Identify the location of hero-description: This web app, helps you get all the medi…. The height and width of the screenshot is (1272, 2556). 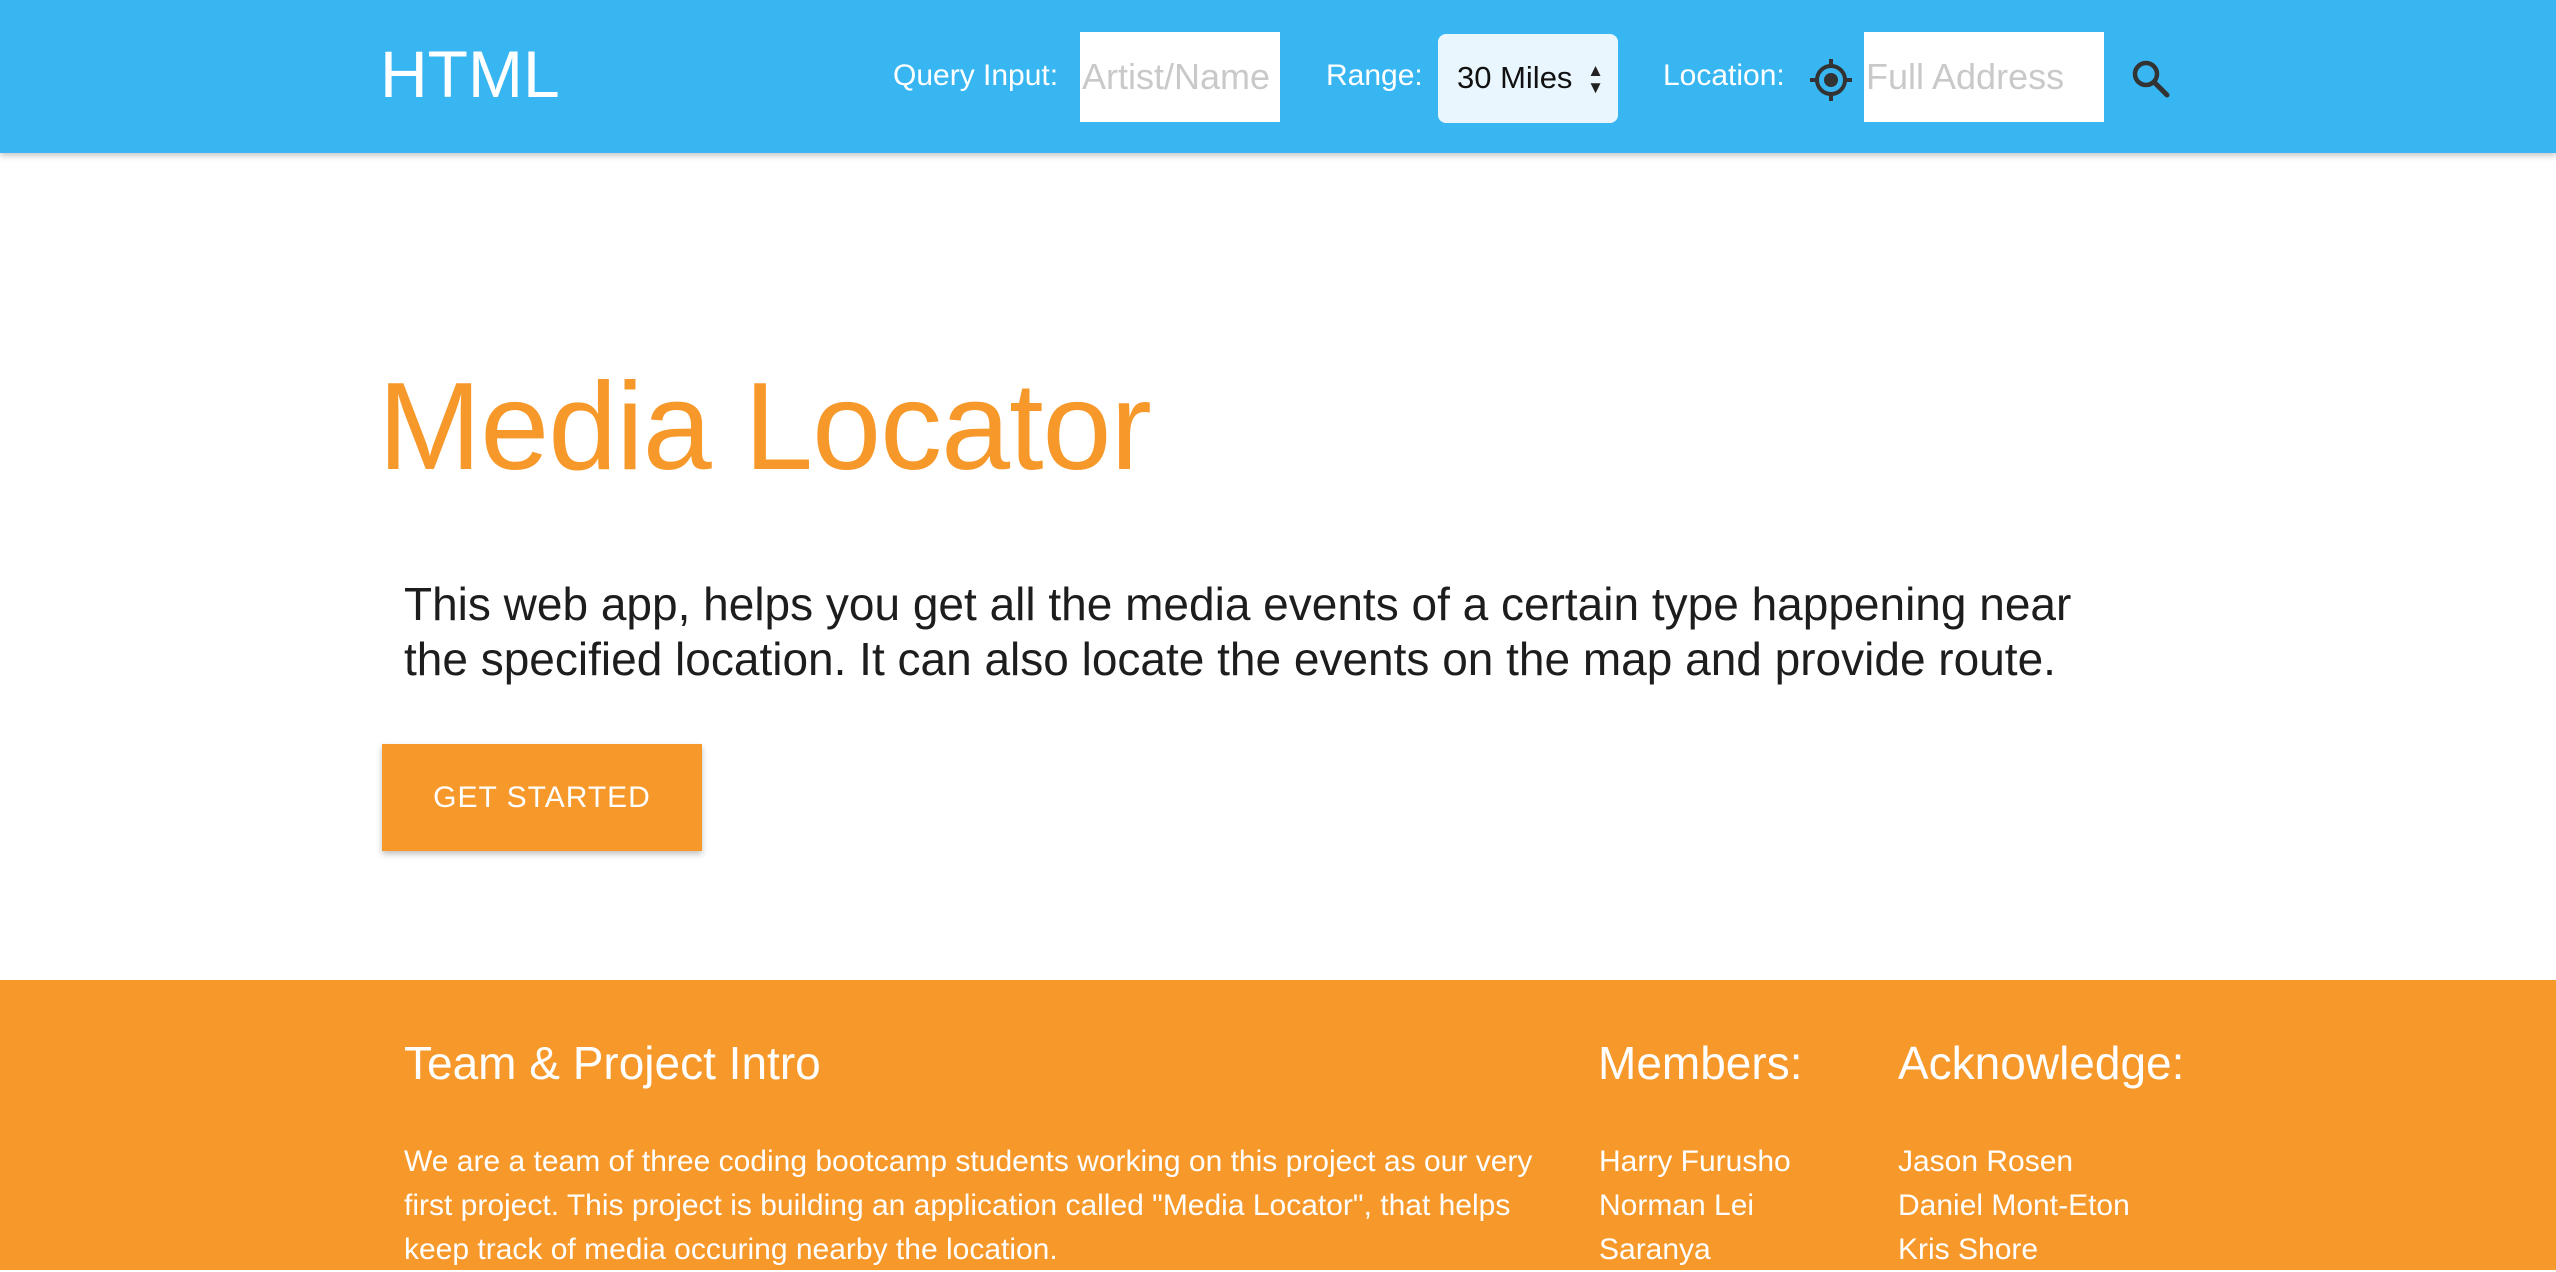
(1238, 631).